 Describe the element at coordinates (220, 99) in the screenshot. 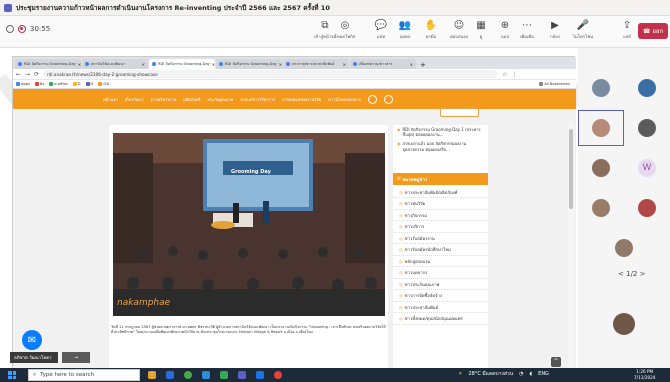

I see `site-nav-item: ประกันคุณภาพ` at that location.